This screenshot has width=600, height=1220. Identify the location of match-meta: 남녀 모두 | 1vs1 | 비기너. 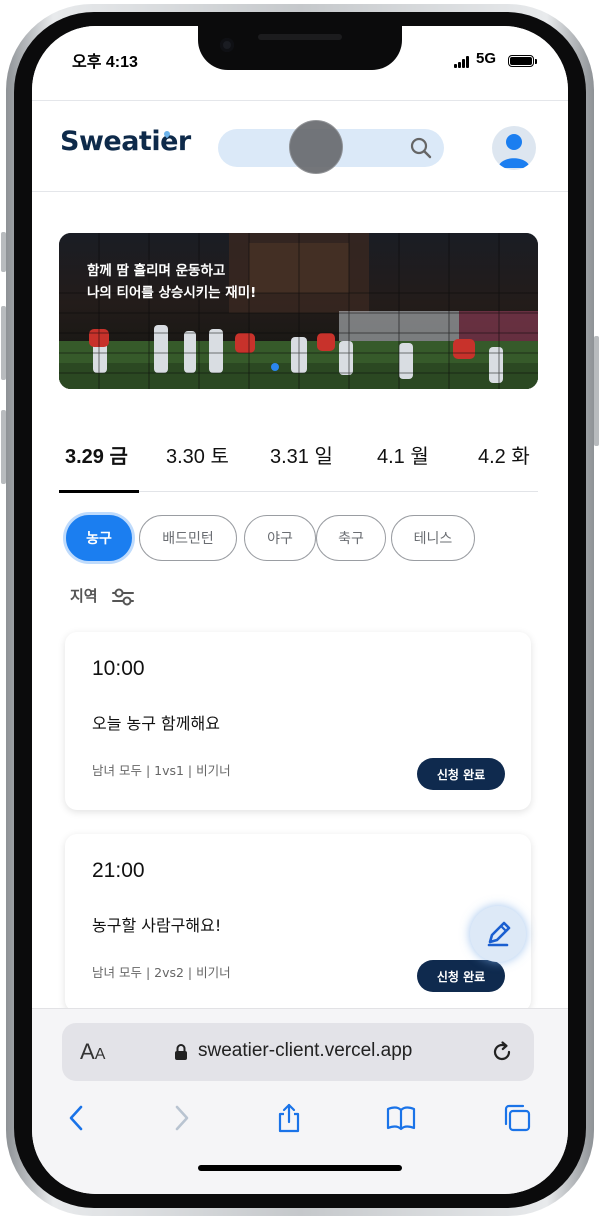
(161, 770).